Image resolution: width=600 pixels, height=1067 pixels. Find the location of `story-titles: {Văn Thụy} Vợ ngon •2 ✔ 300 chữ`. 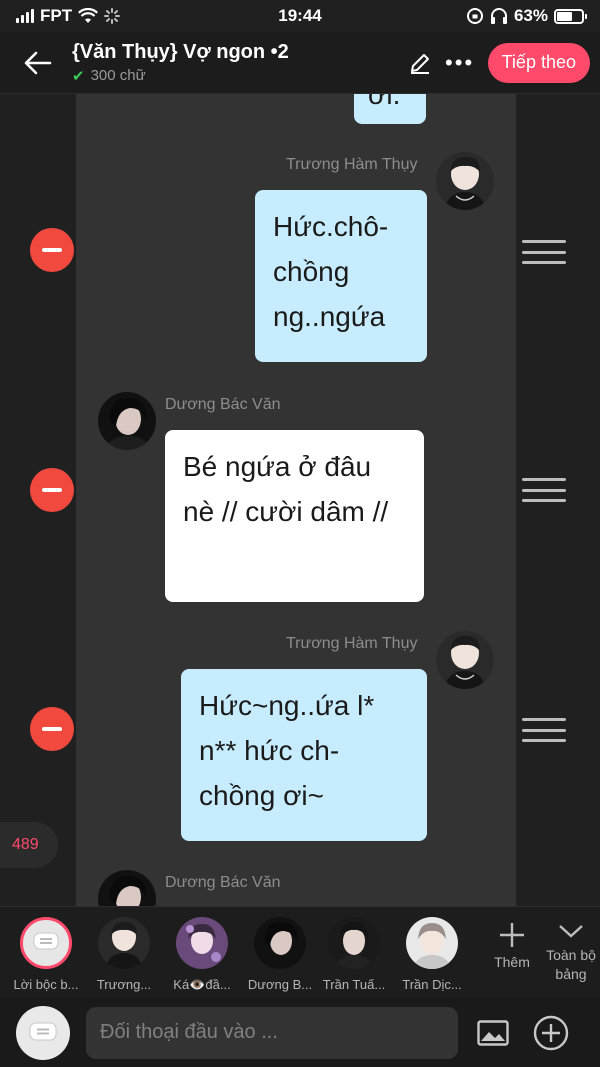

story-titles: {Văn Thụy} Vợ ngon •2 ✔ 300 chữ is located at coordinates (236, 63).